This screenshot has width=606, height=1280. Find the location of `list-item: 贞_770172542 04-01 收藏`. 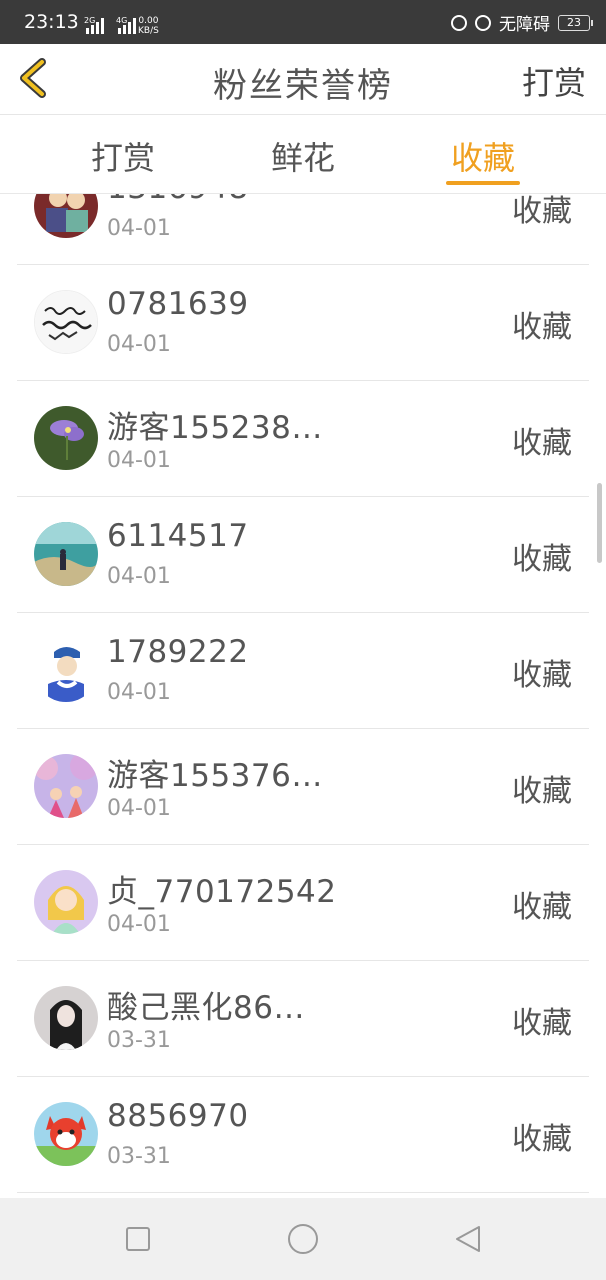

list-item: 贞_770172542 04-01 收藏 is located at coordinates (303, 902).